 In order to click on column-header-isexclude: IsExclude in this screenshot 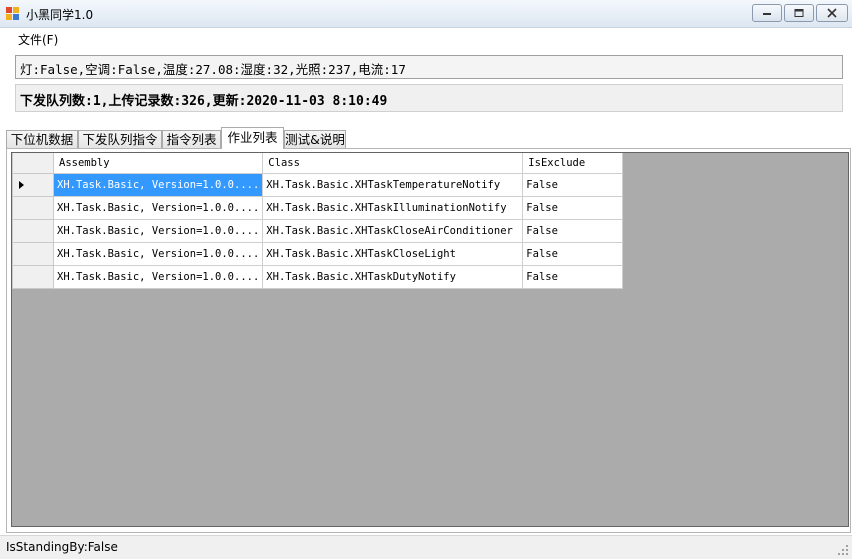, I will do `click(573, 163)`.